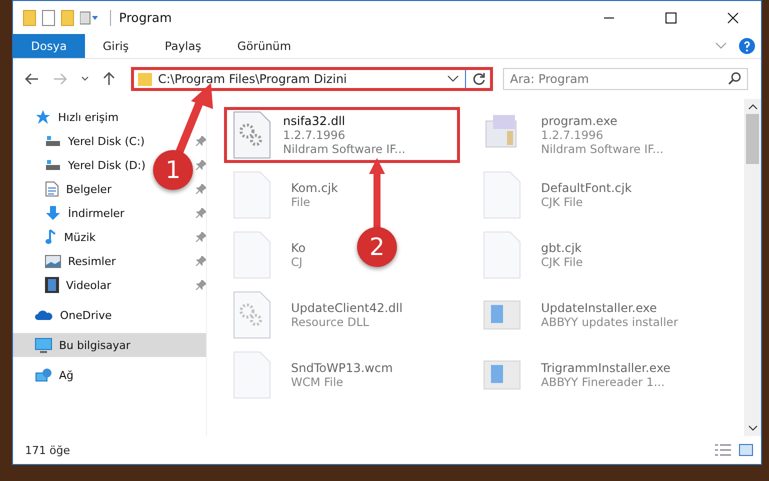 The image size is (769, 481). Describe the element at coordinates (115, 46) in the screenshot. I see `ribbon-tab: Giriş` at that location.